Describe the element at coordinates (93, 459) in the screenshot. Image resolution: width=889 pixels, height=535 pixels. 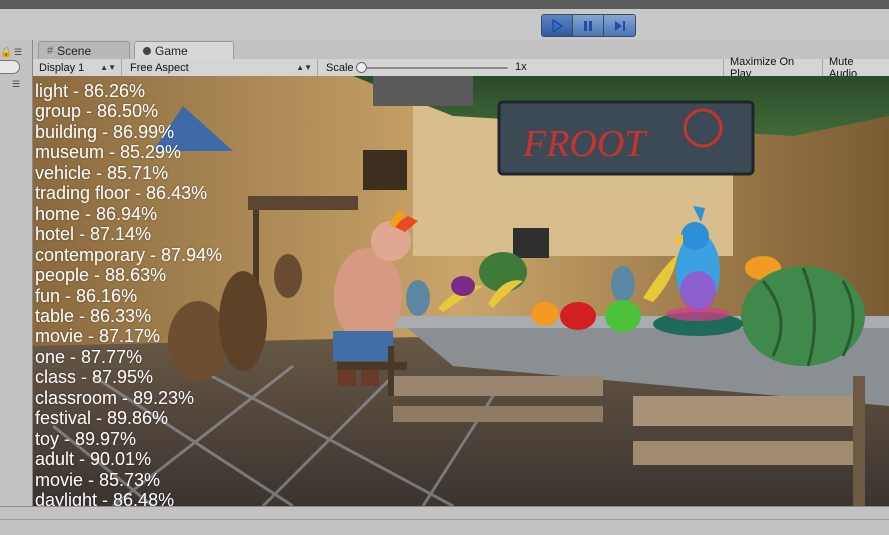
I see `label-item: adult - 90.01%` at that location.